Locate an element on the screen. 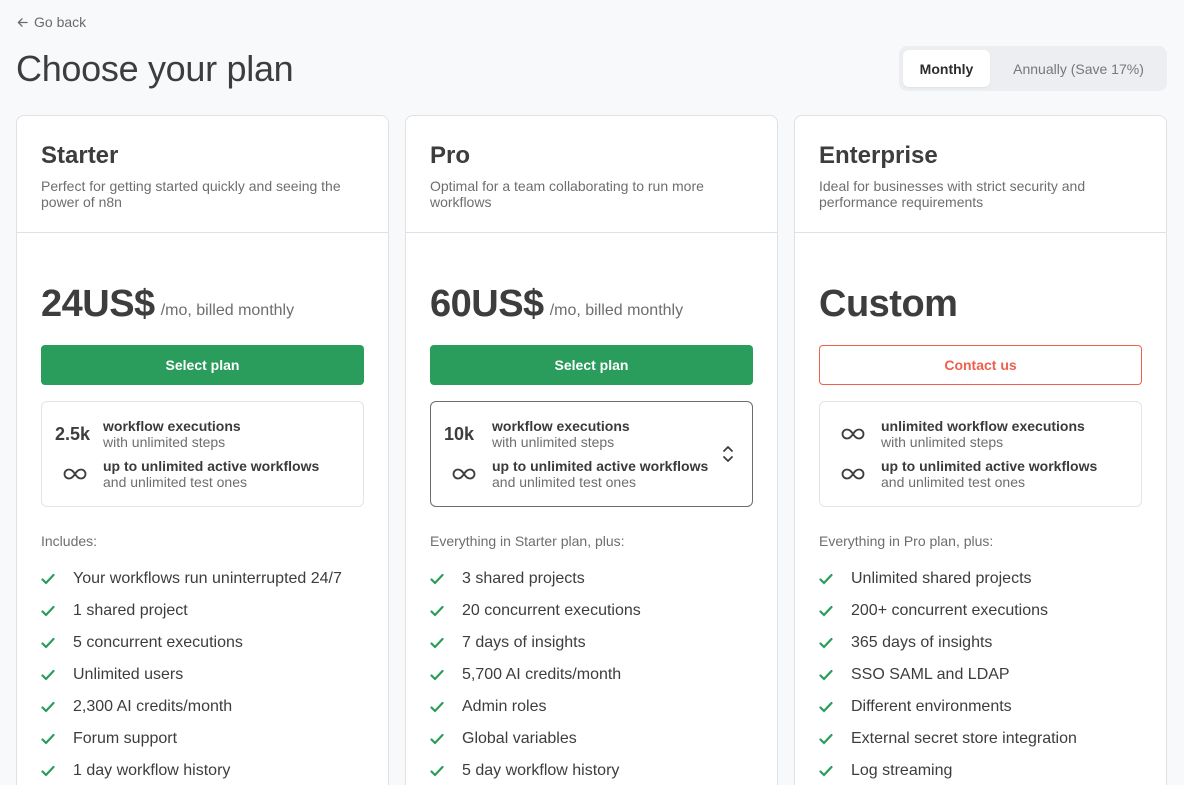 The image size is (1184, 785). feature-item: 20 concurrent executions is located at coordinates (591, 611).